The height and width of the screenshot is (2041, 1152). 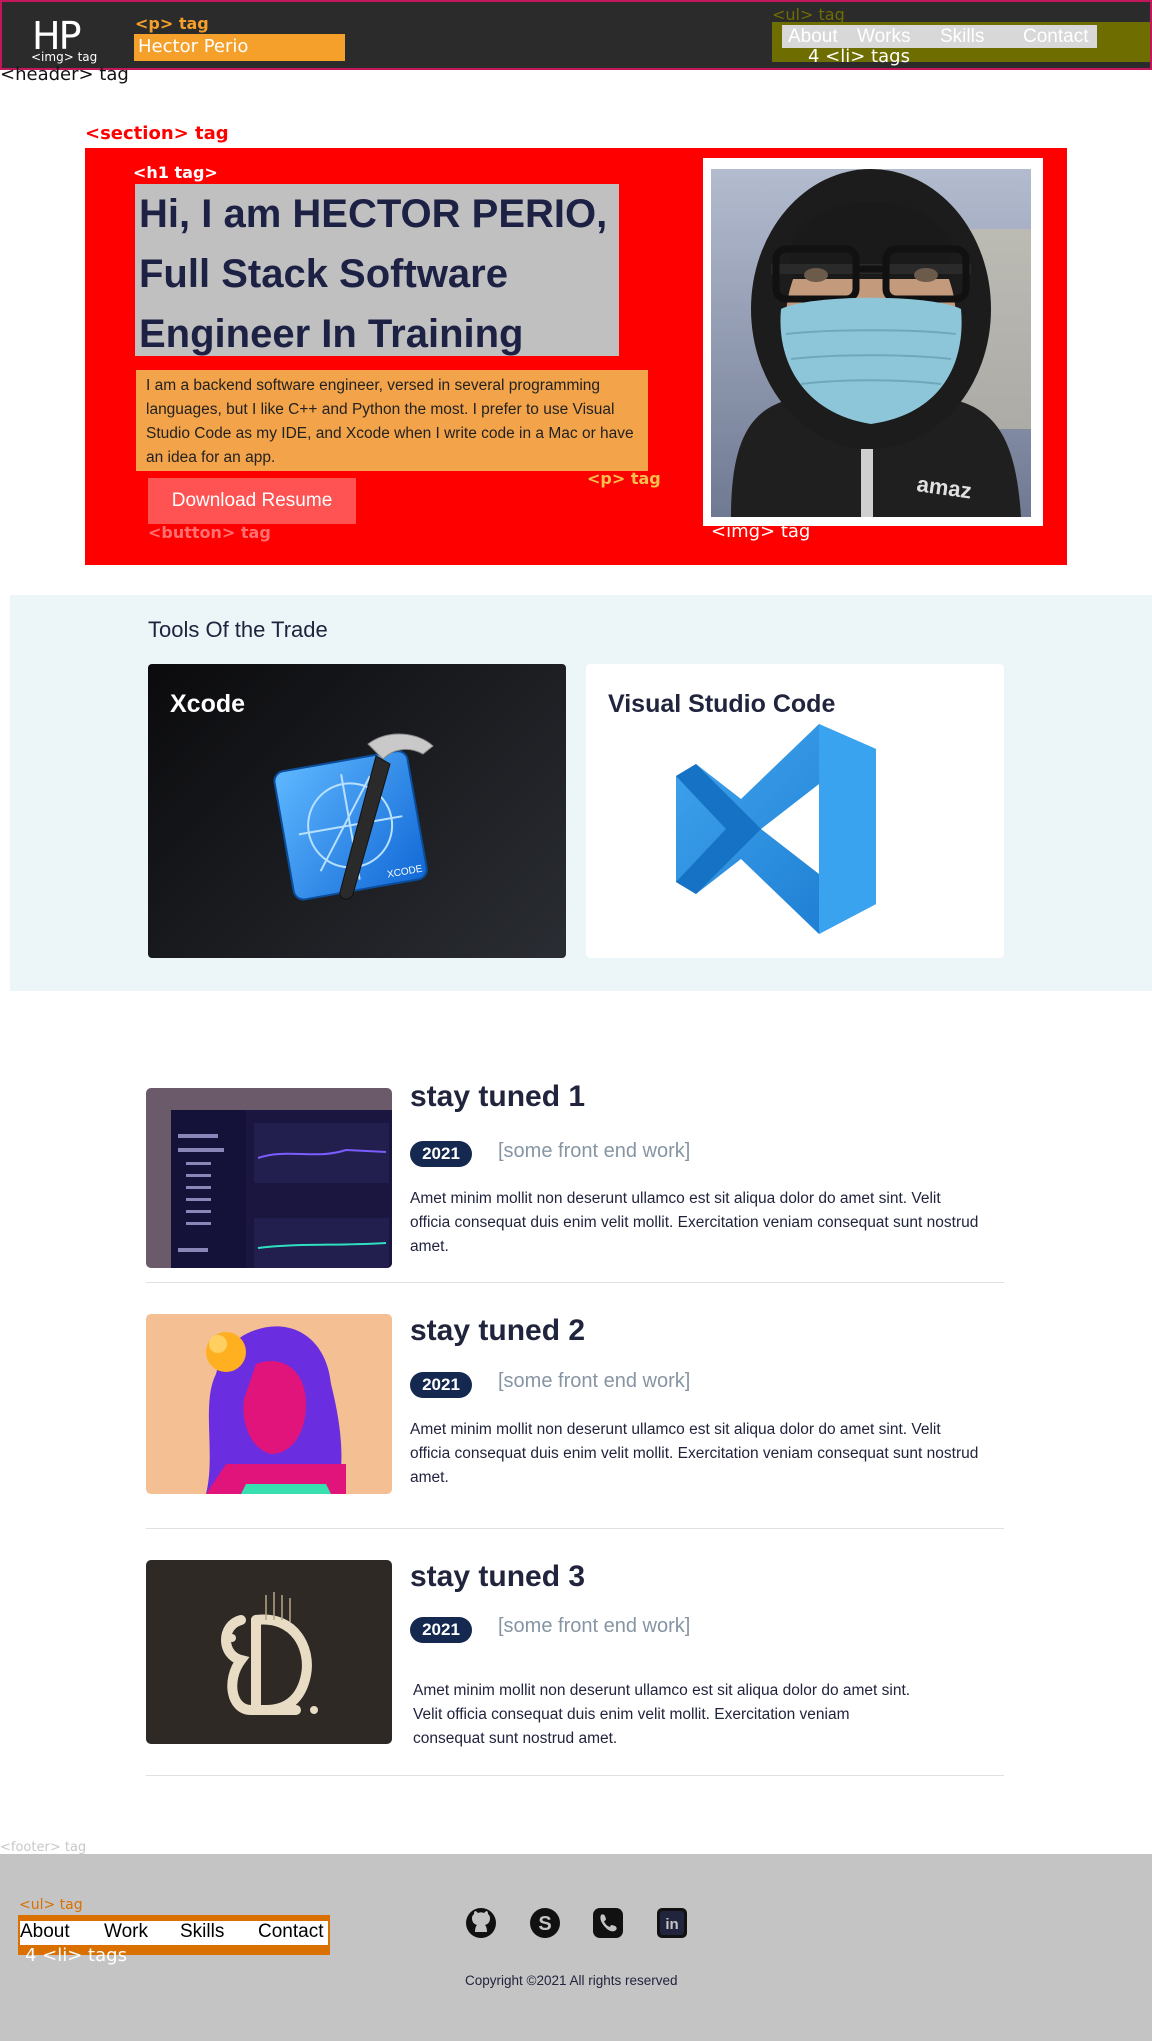 What do you see at coordinates (51, 1905) in the screenshot?
I see `ul-tag-annotation: <ul> tag` at bounding box center [51, 1905].